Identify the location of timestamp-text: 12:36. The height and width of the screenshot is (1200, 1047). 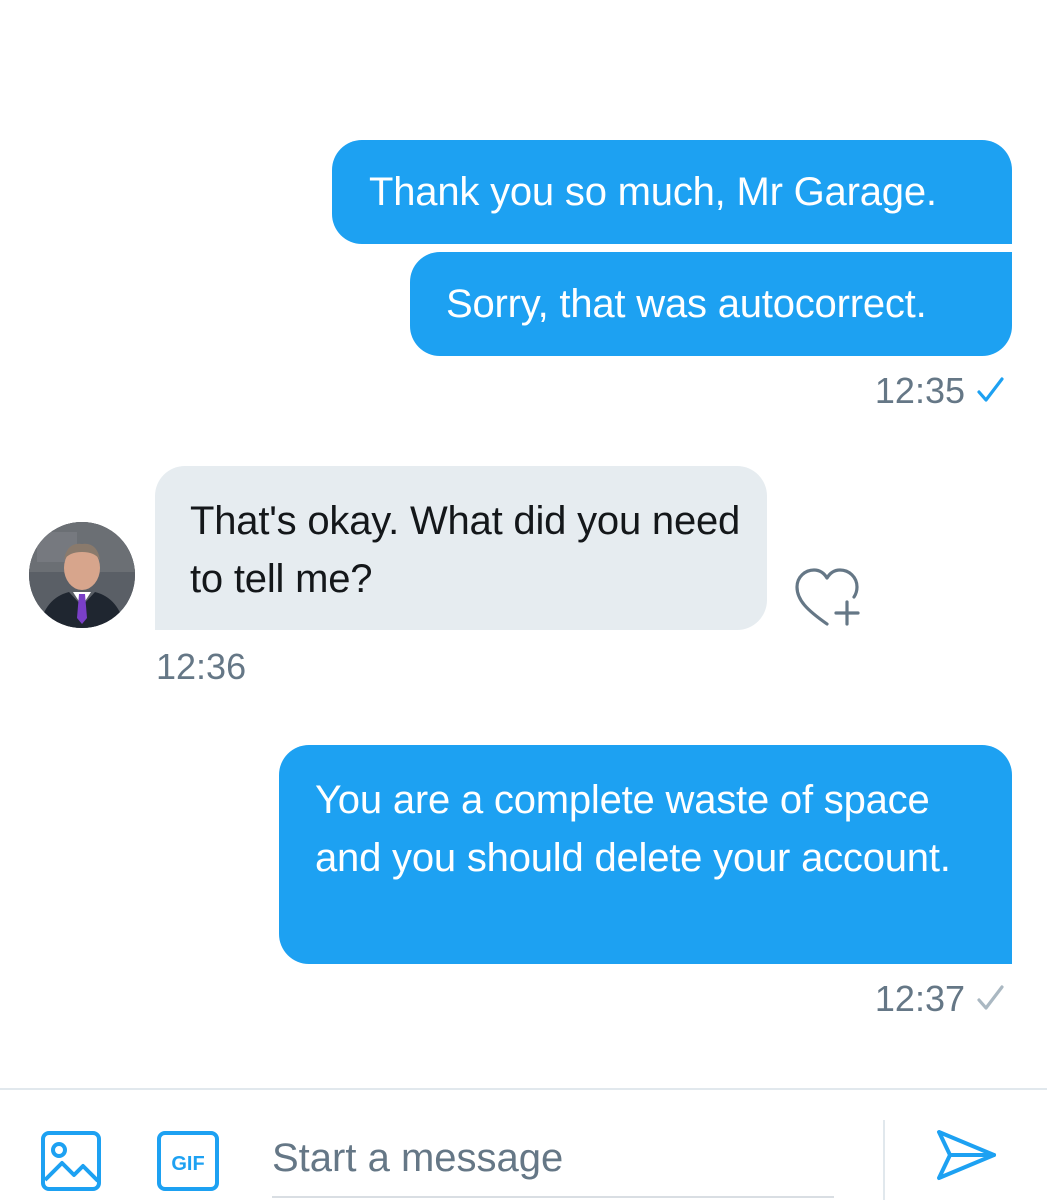
(201, 666).